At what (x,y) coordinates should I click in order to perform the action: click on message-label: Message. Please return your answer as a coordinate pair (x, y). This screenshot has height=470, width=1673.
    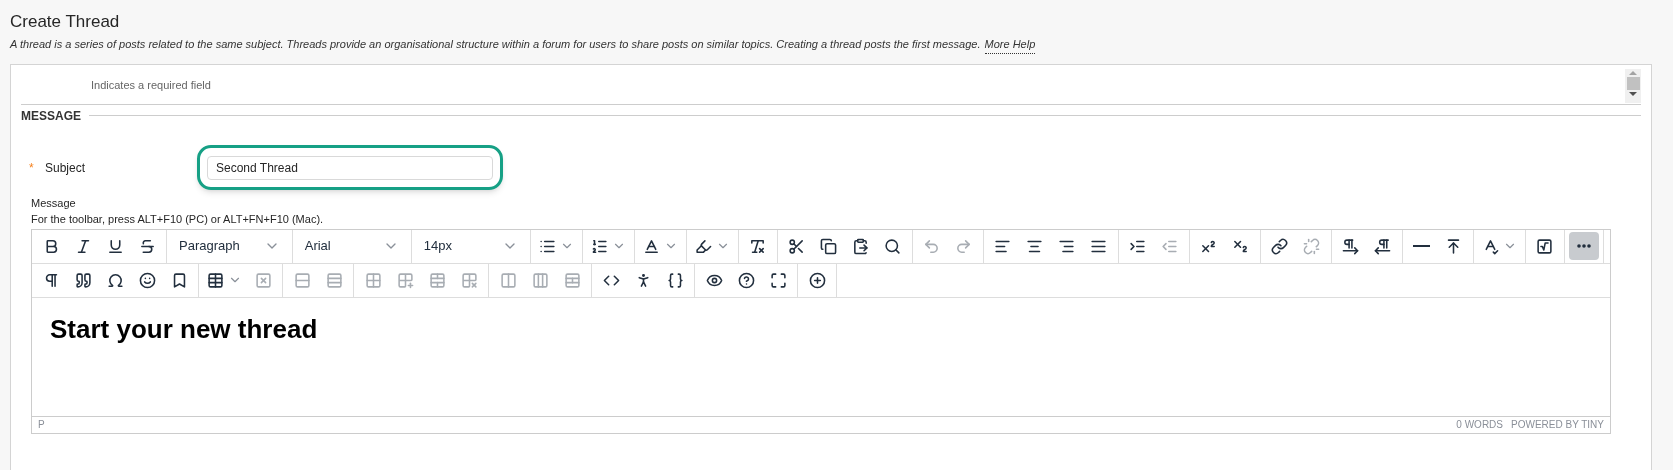
    Looking at the image, I should click on (54, 203).